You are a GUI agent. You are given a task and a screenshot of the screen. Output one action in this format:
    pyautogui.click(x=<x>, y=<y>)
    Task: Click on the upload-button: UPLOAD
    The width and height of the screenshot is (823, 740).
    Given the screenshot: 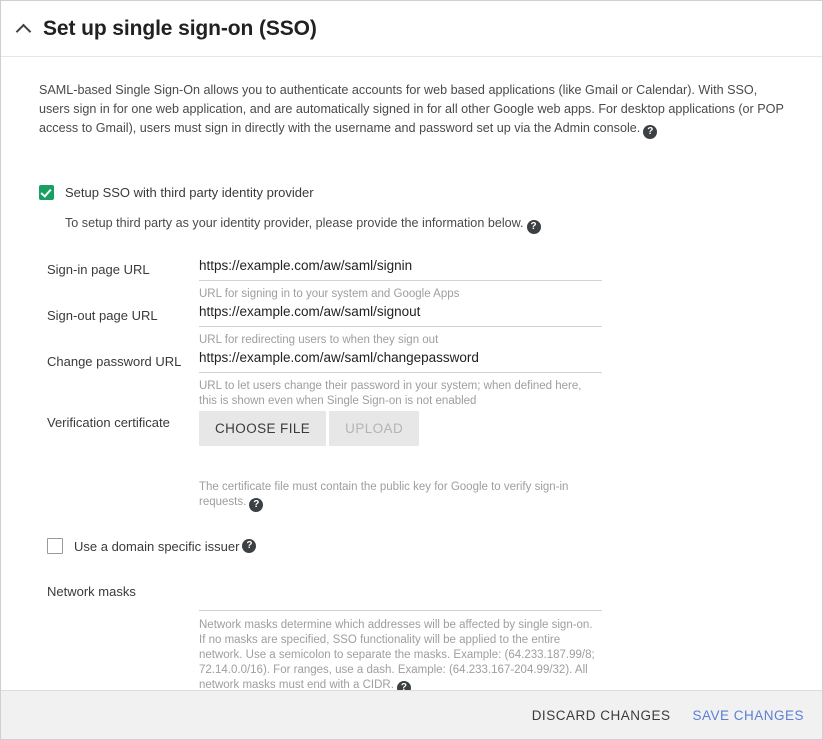 What is the action you would take?
    pyautogui.click(x=374, y=428)
    